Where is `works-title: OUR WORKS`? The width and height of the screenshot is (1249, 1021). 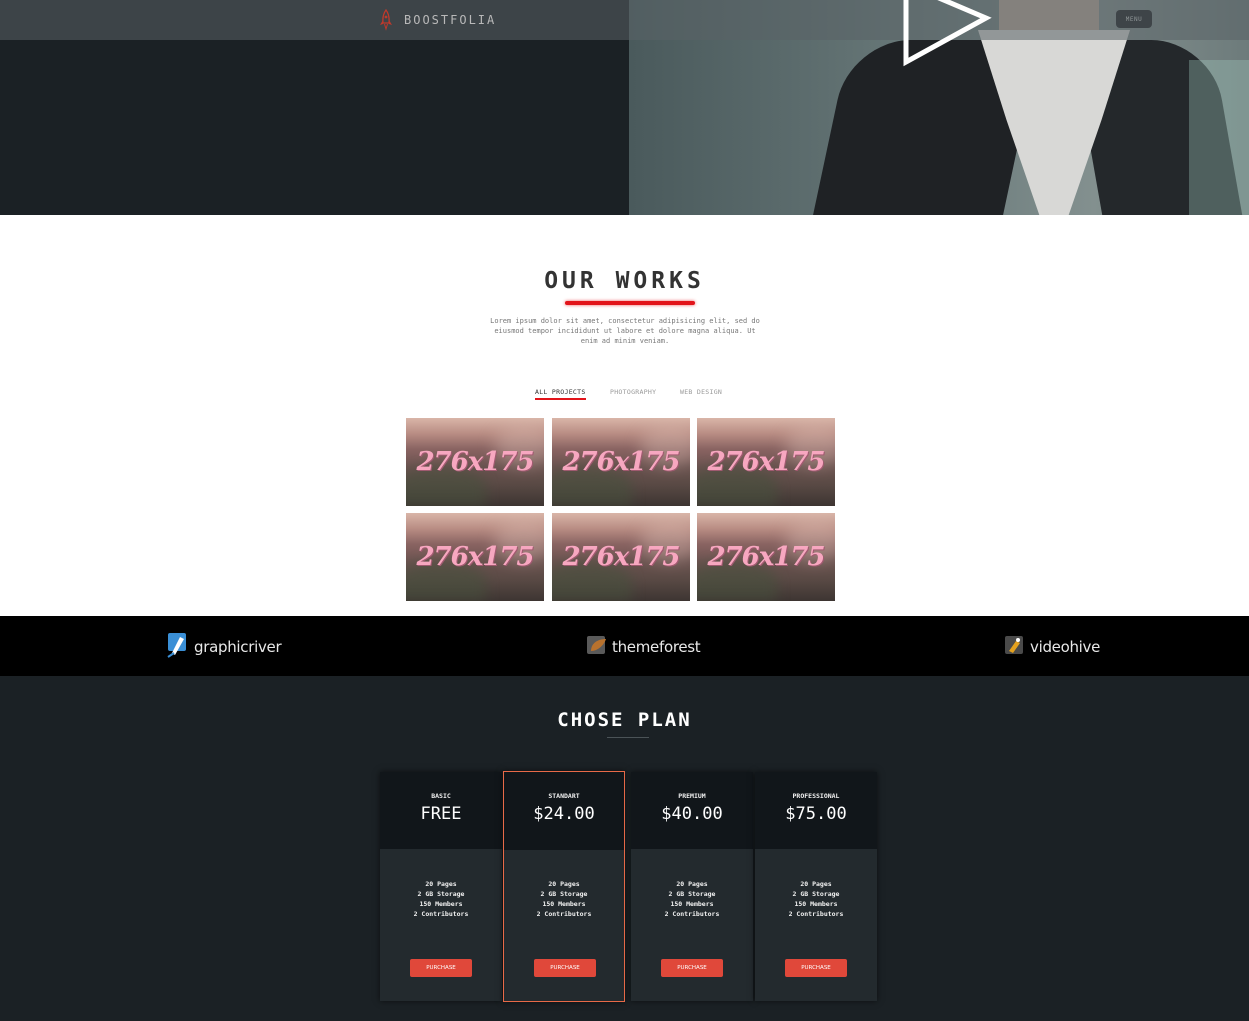
works-title: OUR WORKS is located at coordinates (624, 281).